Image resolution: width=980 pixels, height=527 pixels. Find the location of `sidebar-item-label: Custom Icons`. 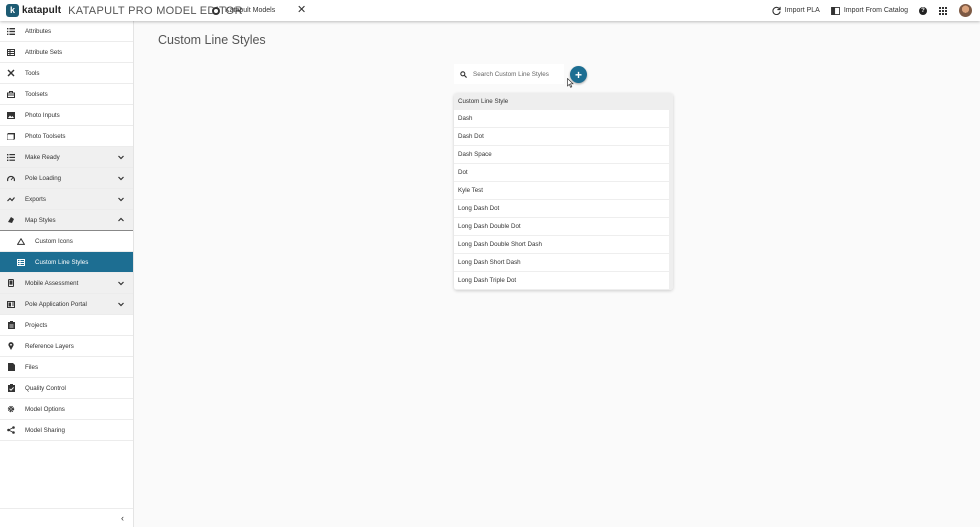

sidebar-item-label: Custom Icons is located at coordinates (54, 241).